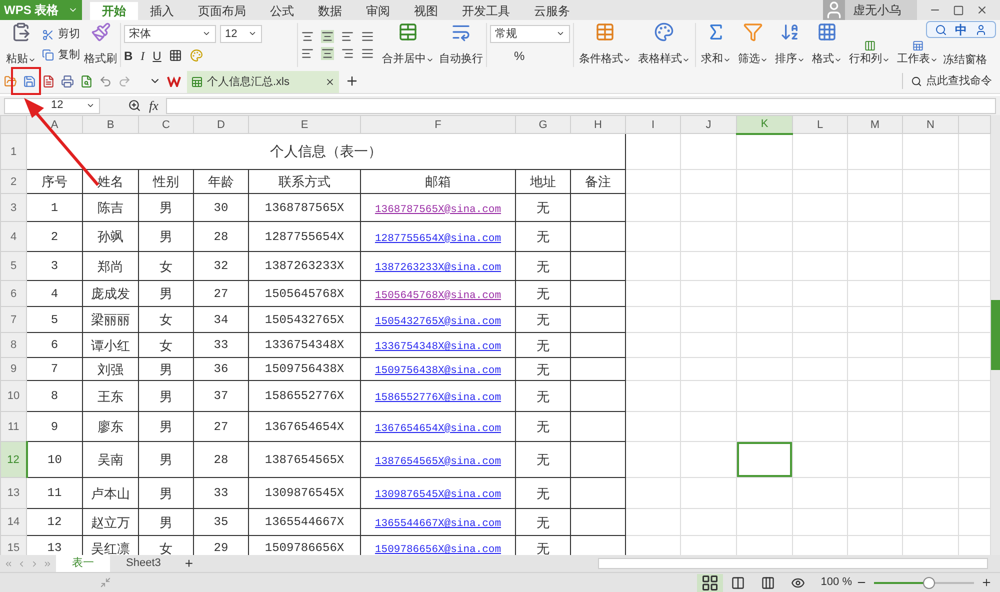 This screenshot has height=592, width=1000. What do you see at coordinates (13, 208) in the screenshot?
I see `row-header: 3` at bounding box center [13, 208].